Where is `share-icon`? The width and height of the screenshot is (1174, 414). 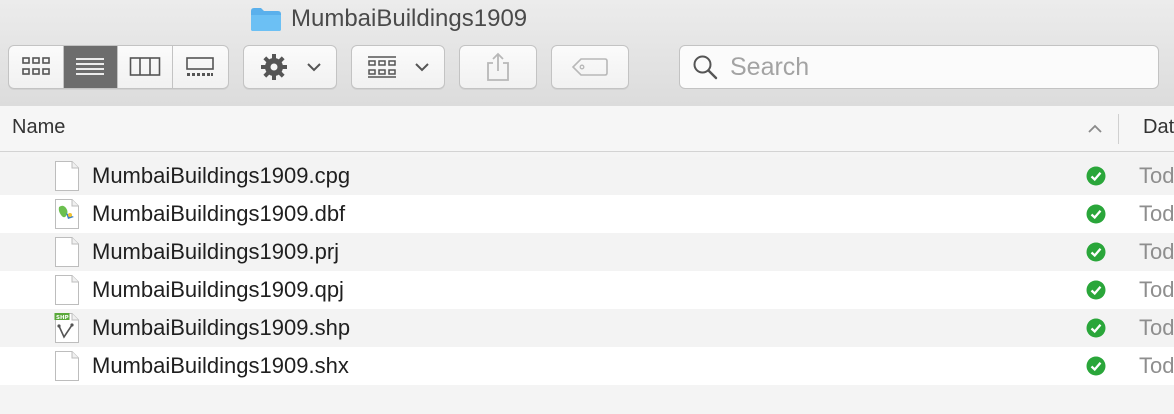
share-icon is located at coordinates (498, 66).